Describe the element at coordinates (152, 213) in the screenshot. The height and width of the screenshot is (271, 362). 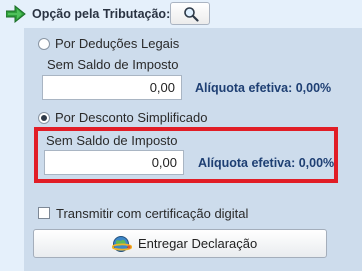
I see `certificate-label: Transmitir com certificação digital` at that location.